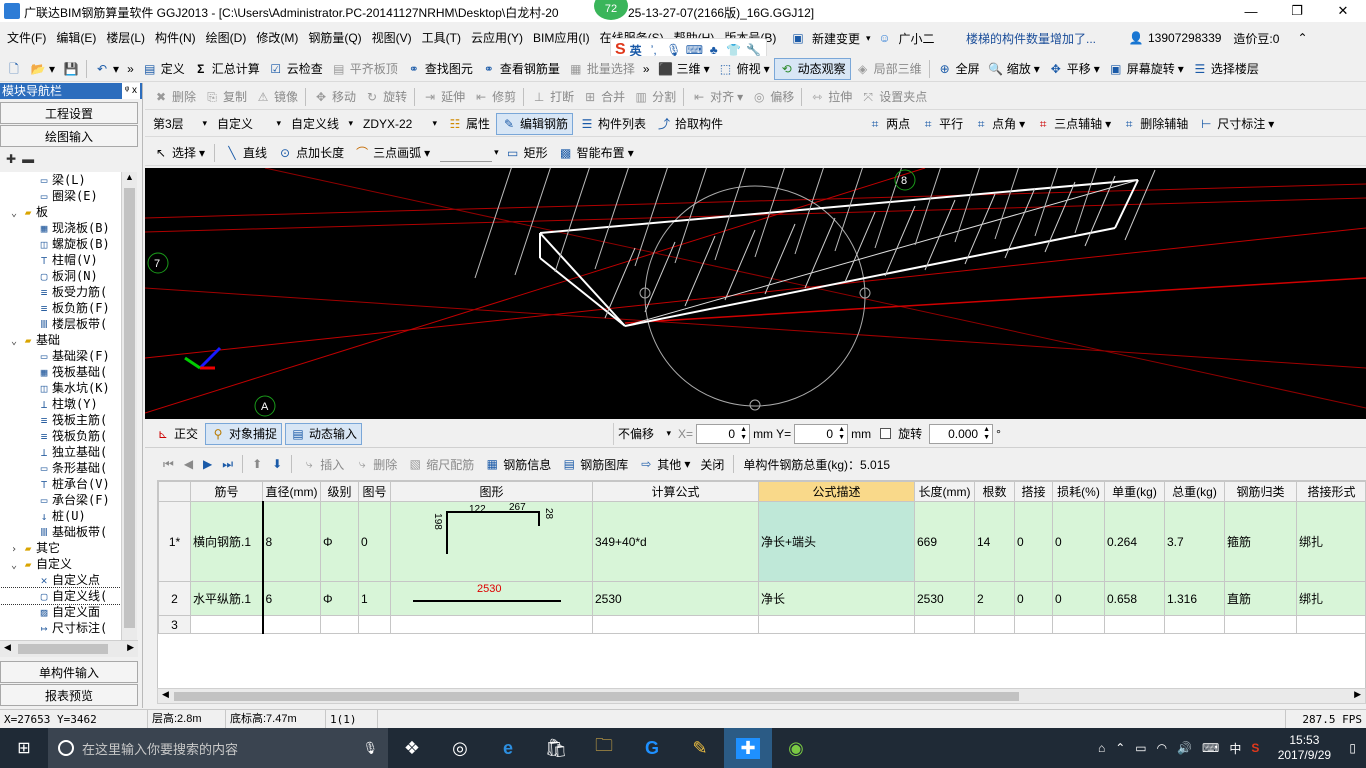 This screenshot has width=1366, height=768. I want to click on sogou-tray-icon: S, so click(1255, 748).